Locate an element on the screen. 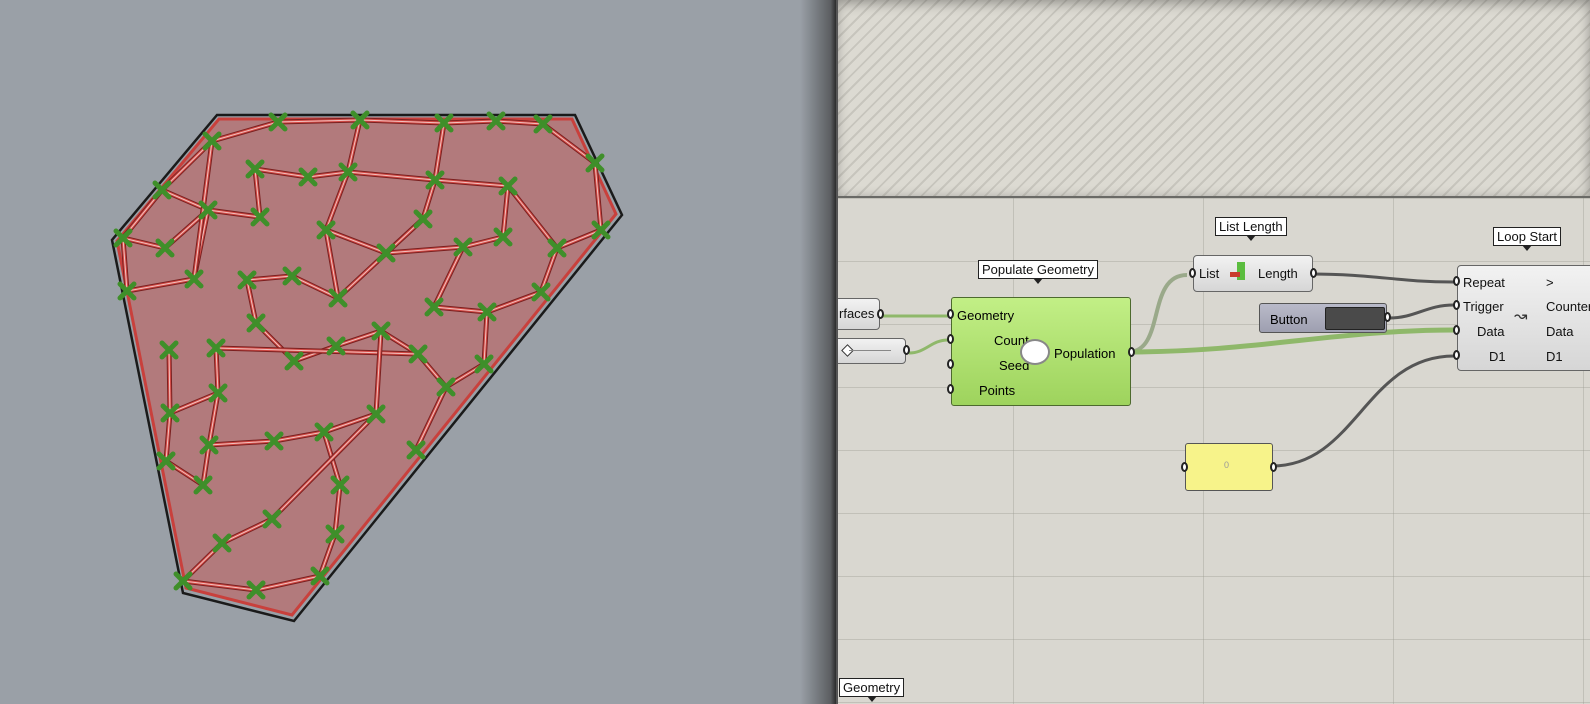 This screenshot has height=704, width=1590. list-length-icon is located at coordinates (1241, 272).